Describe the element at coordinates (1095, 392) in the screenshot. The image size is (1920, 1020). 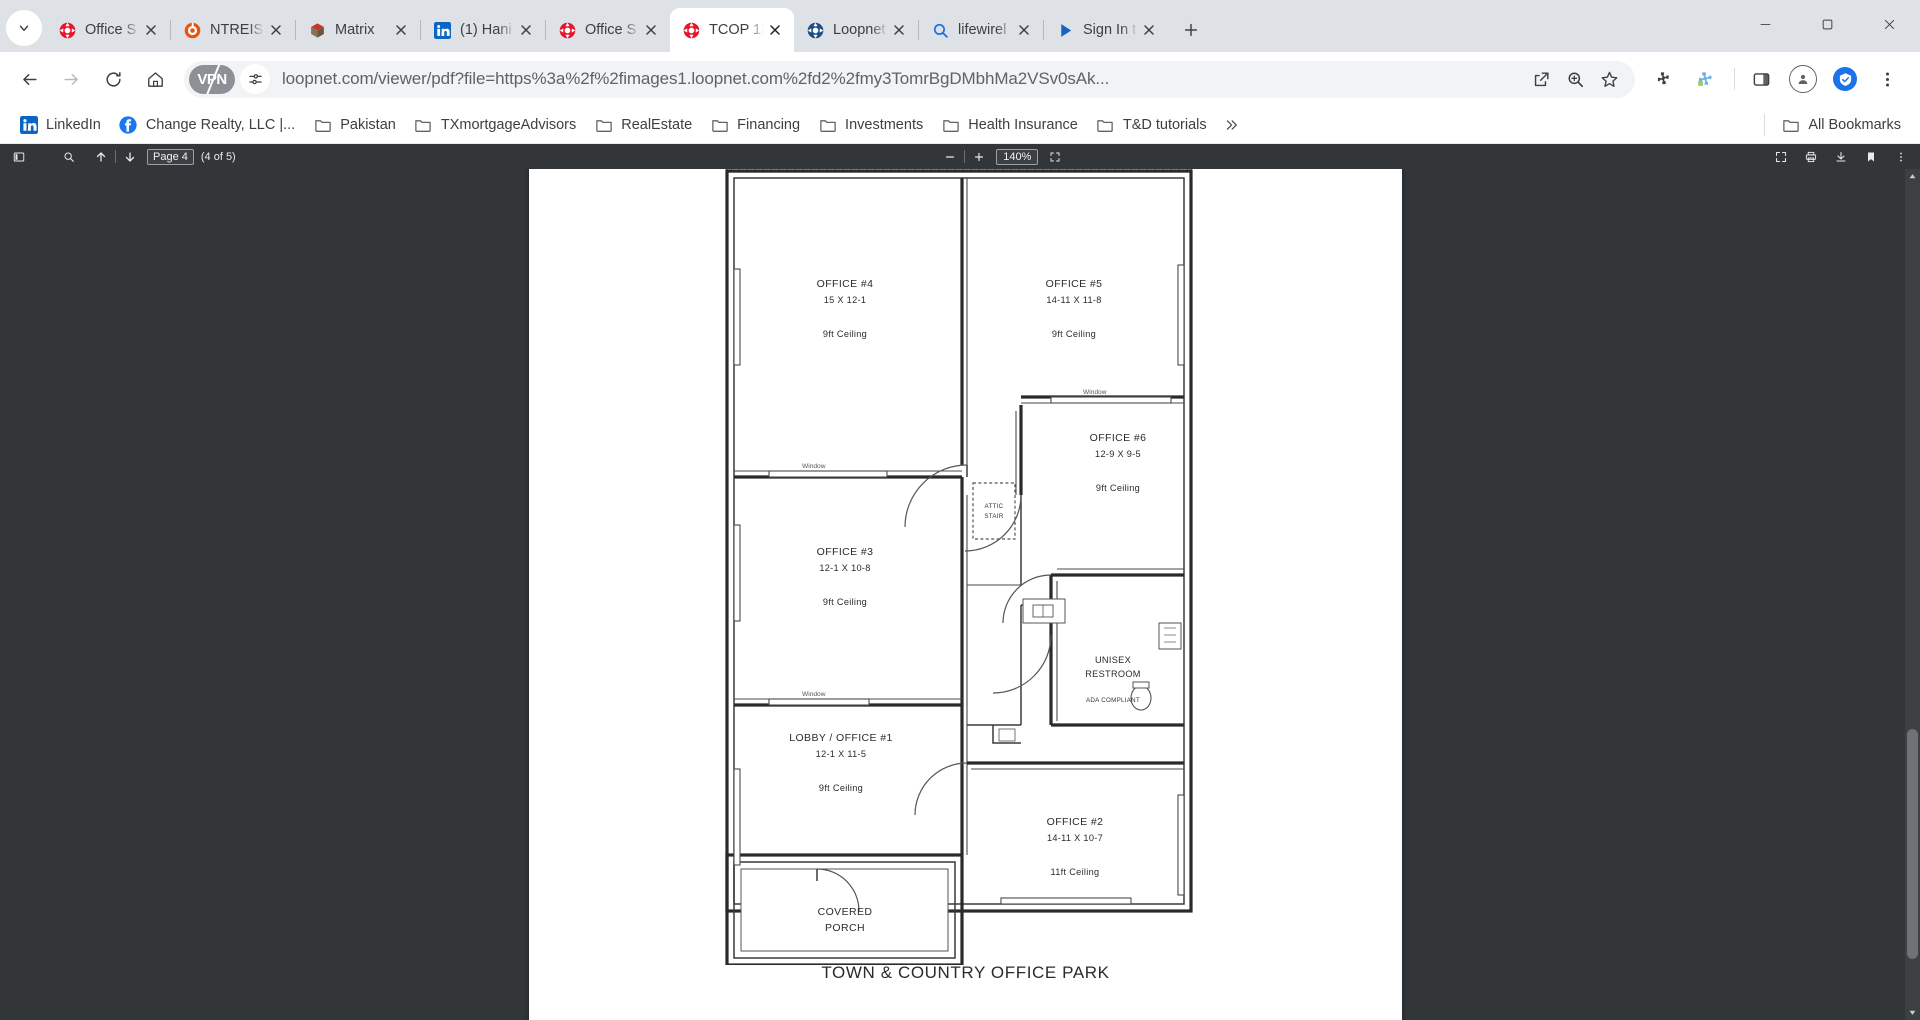
I see `window-label: Window` at that location.